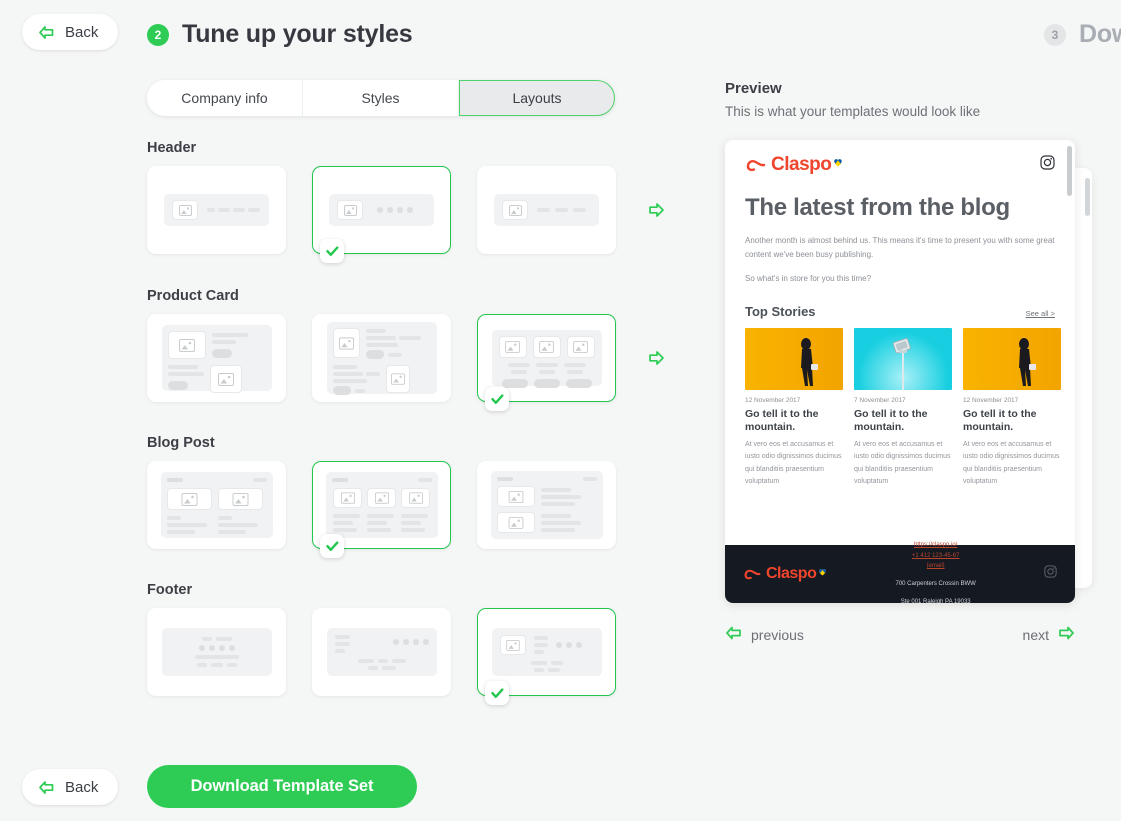 The height and width of the screenshot is (821, 1121). What do you see at coordinates (1047, 165) in the screenshot?
I see `instagram-icon` at bounding box center [1047, 165].